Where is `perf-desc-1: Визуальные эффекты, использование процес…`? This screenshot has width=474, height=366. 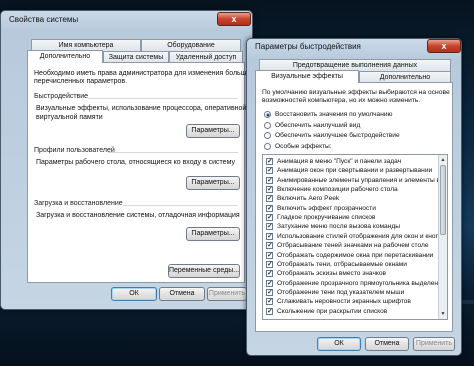
perf-desc-1: Визуальные эффекты, использование процес… is located at coordinates (144, 108).